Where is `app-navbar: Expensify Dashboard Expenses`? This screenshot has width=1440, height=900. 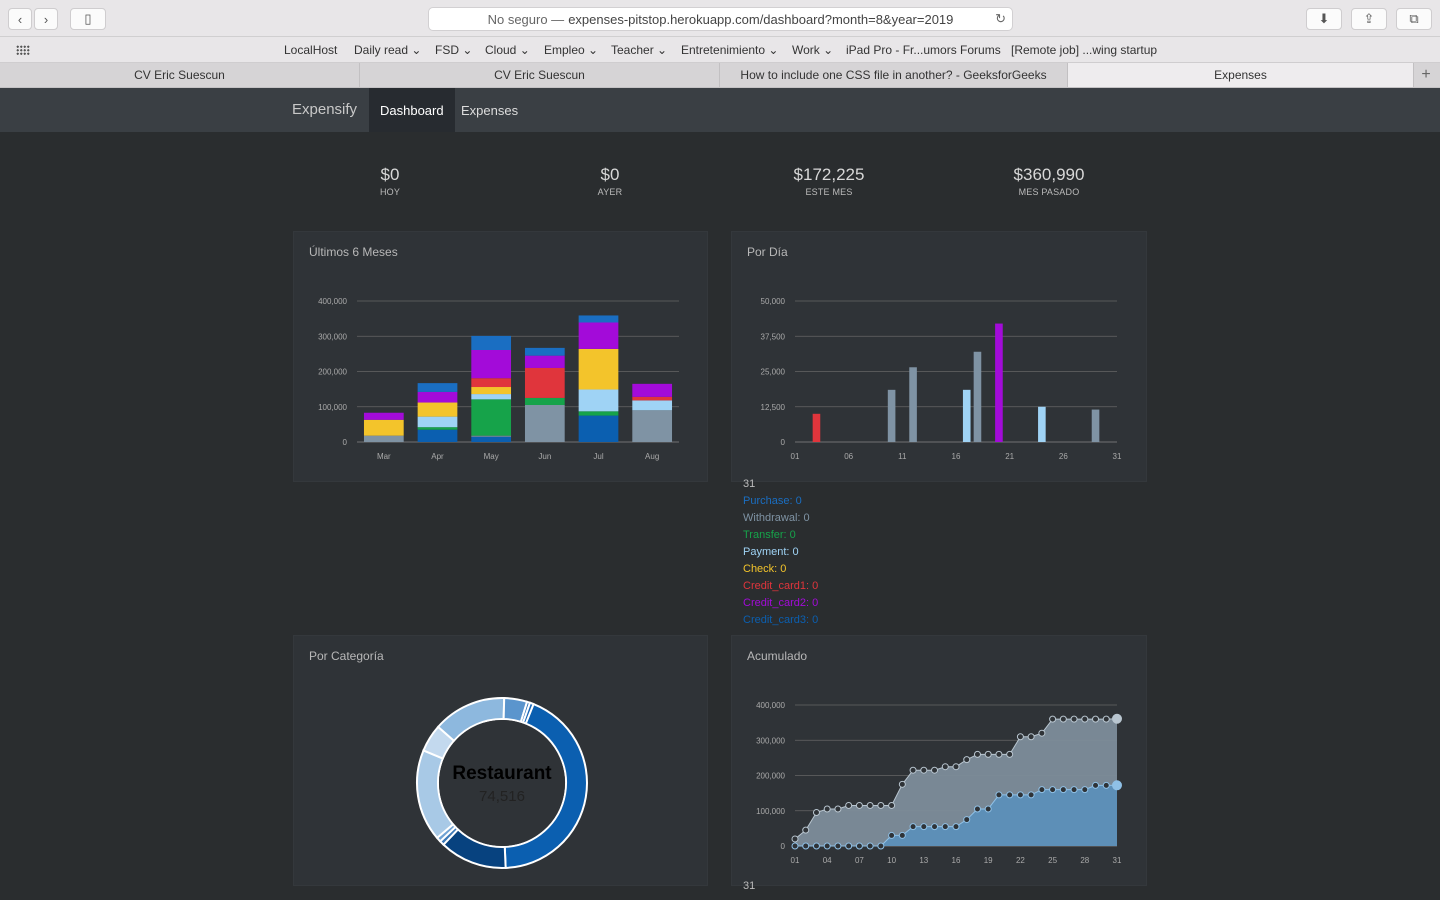
app-navbar: Expensify Dashboard Expenses is located at coordinates (720, 110).